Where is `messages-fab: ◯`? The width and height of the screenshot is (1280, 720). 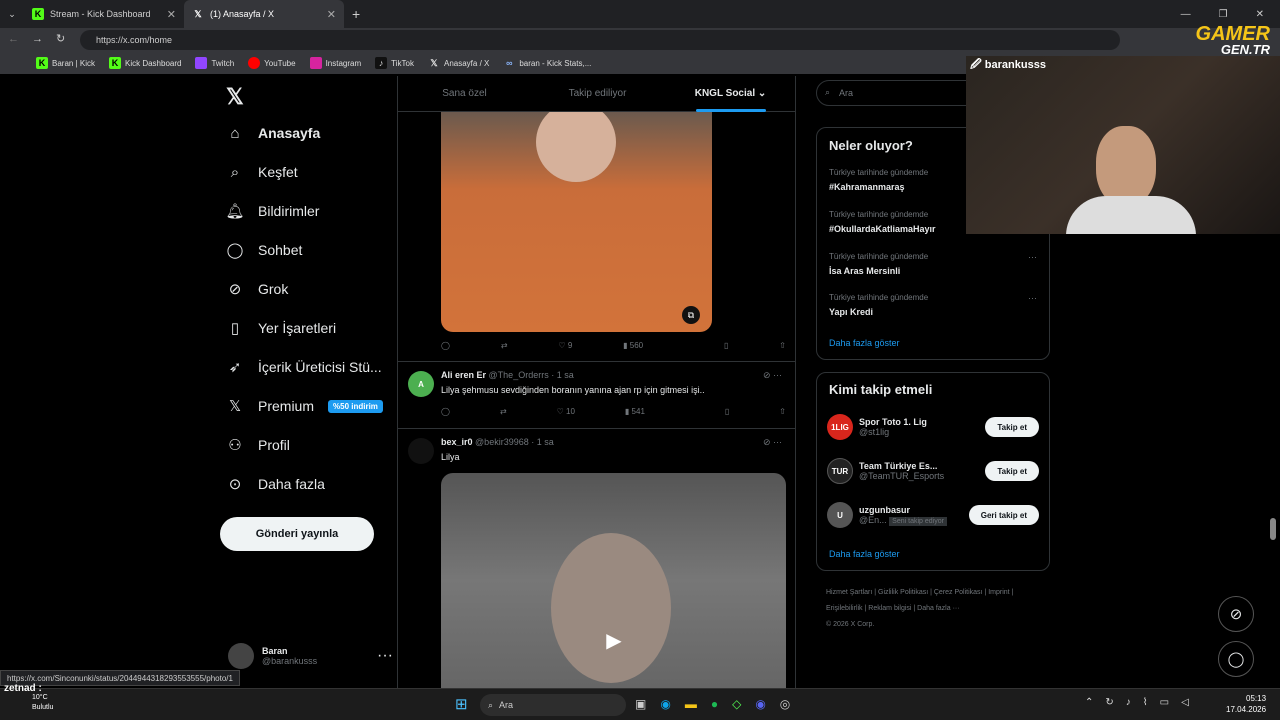 messages-fab: ◯ is located at coordinates (1236, 659).